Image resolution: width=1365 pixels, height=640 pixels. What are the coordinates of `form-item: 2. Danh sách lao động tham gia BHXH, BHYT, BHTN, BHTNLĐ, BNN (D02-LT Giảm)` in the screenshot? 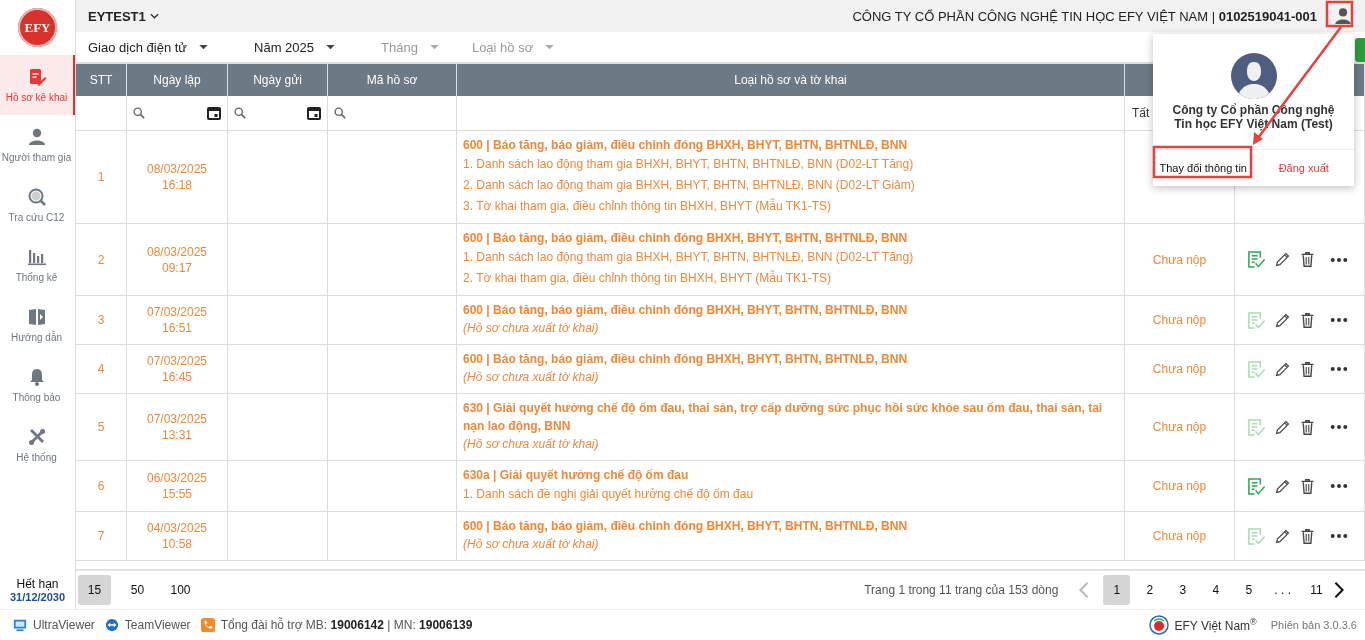 It's located at (784, 185).